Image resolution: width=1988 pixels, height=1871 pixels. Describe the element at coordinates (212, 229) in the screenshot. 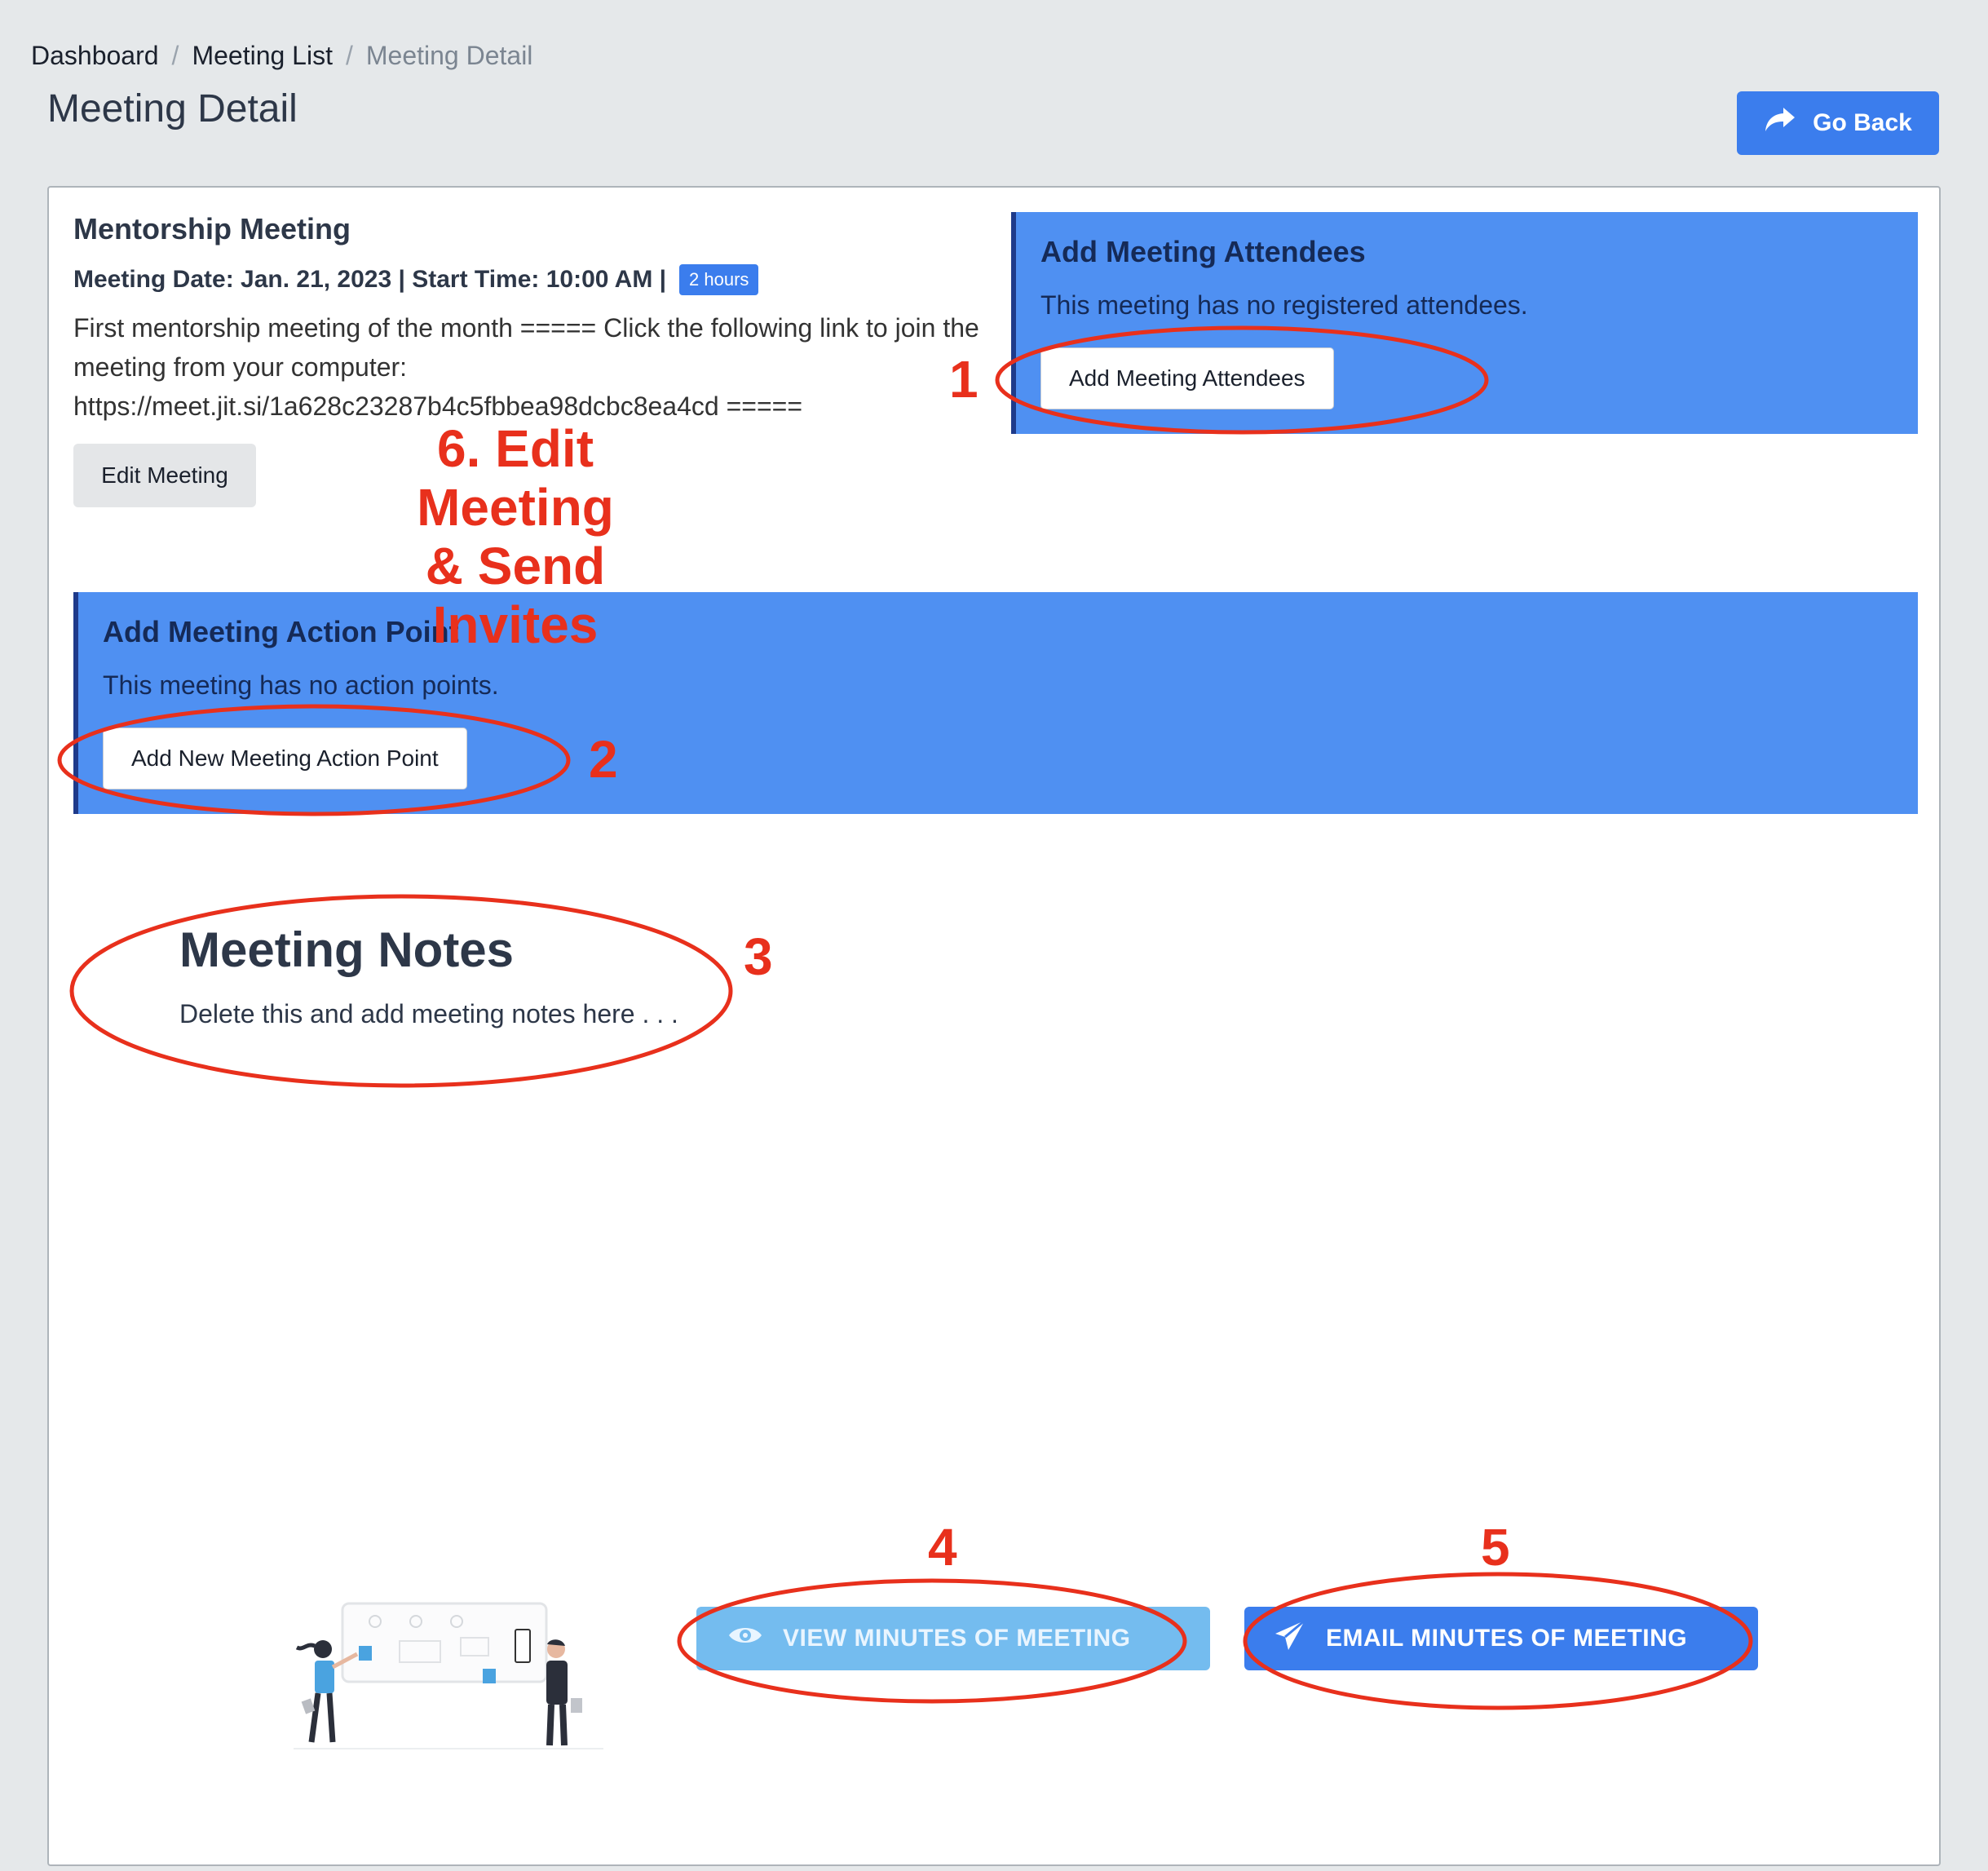

I see `meeting-title: Mentorship Meeting` at that location.